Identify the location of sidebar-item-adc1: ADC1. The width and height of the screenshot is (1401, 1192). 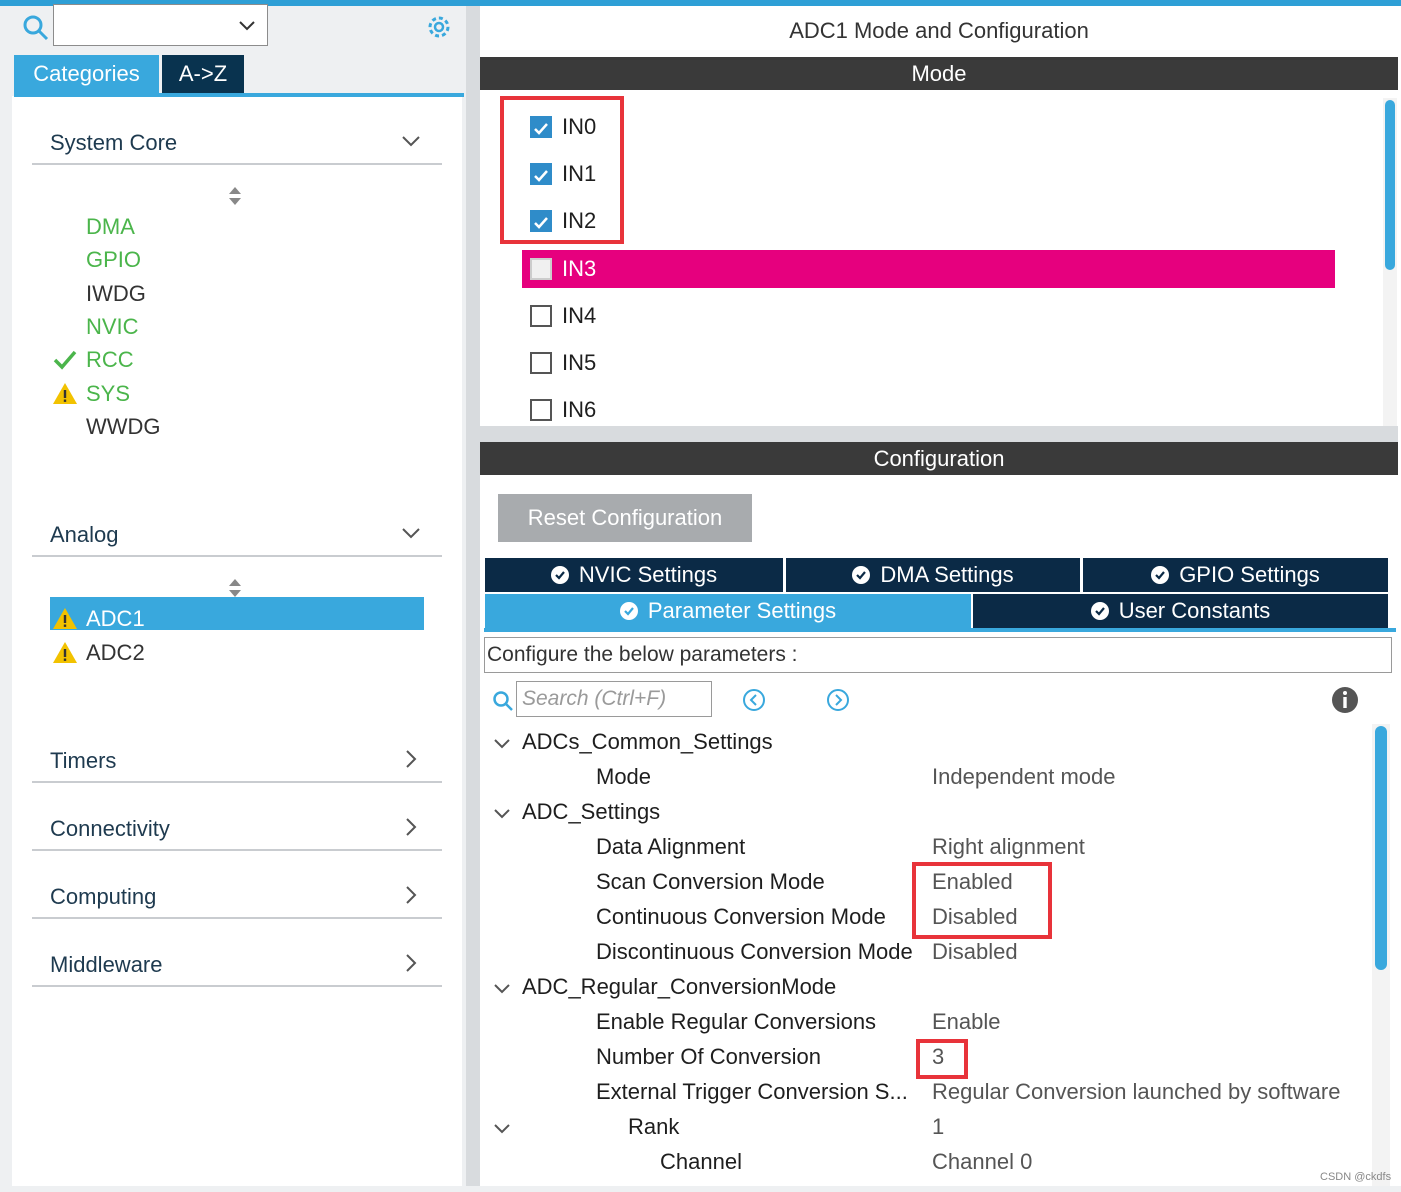
(115, 619).